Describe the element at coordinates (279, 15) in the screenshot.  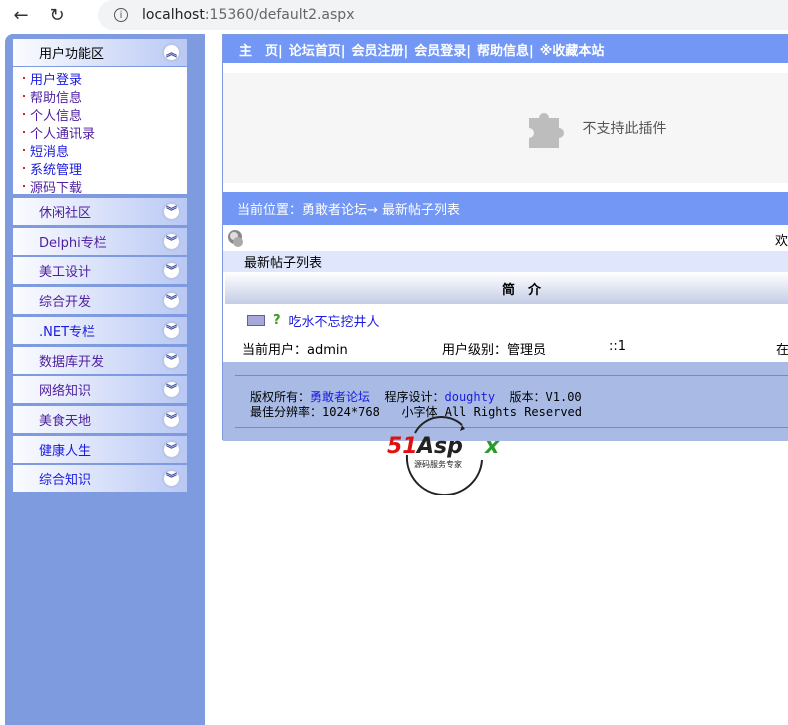
I see `url-rest: :15360/default2.aspx` at that location.